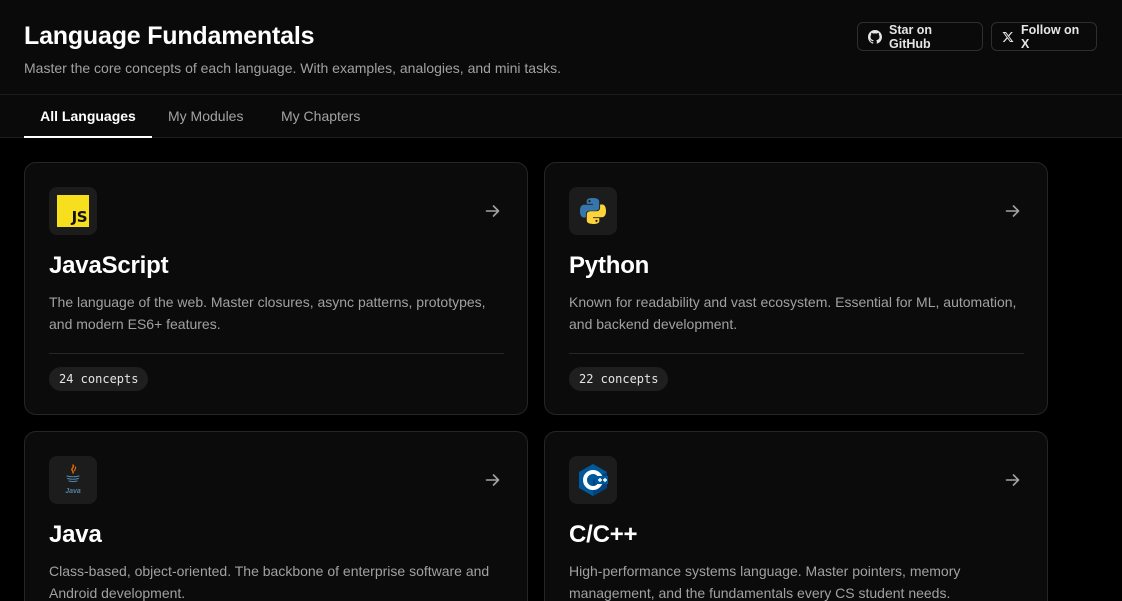  I want to click on card-title: JavaScript, so click(109, 265).